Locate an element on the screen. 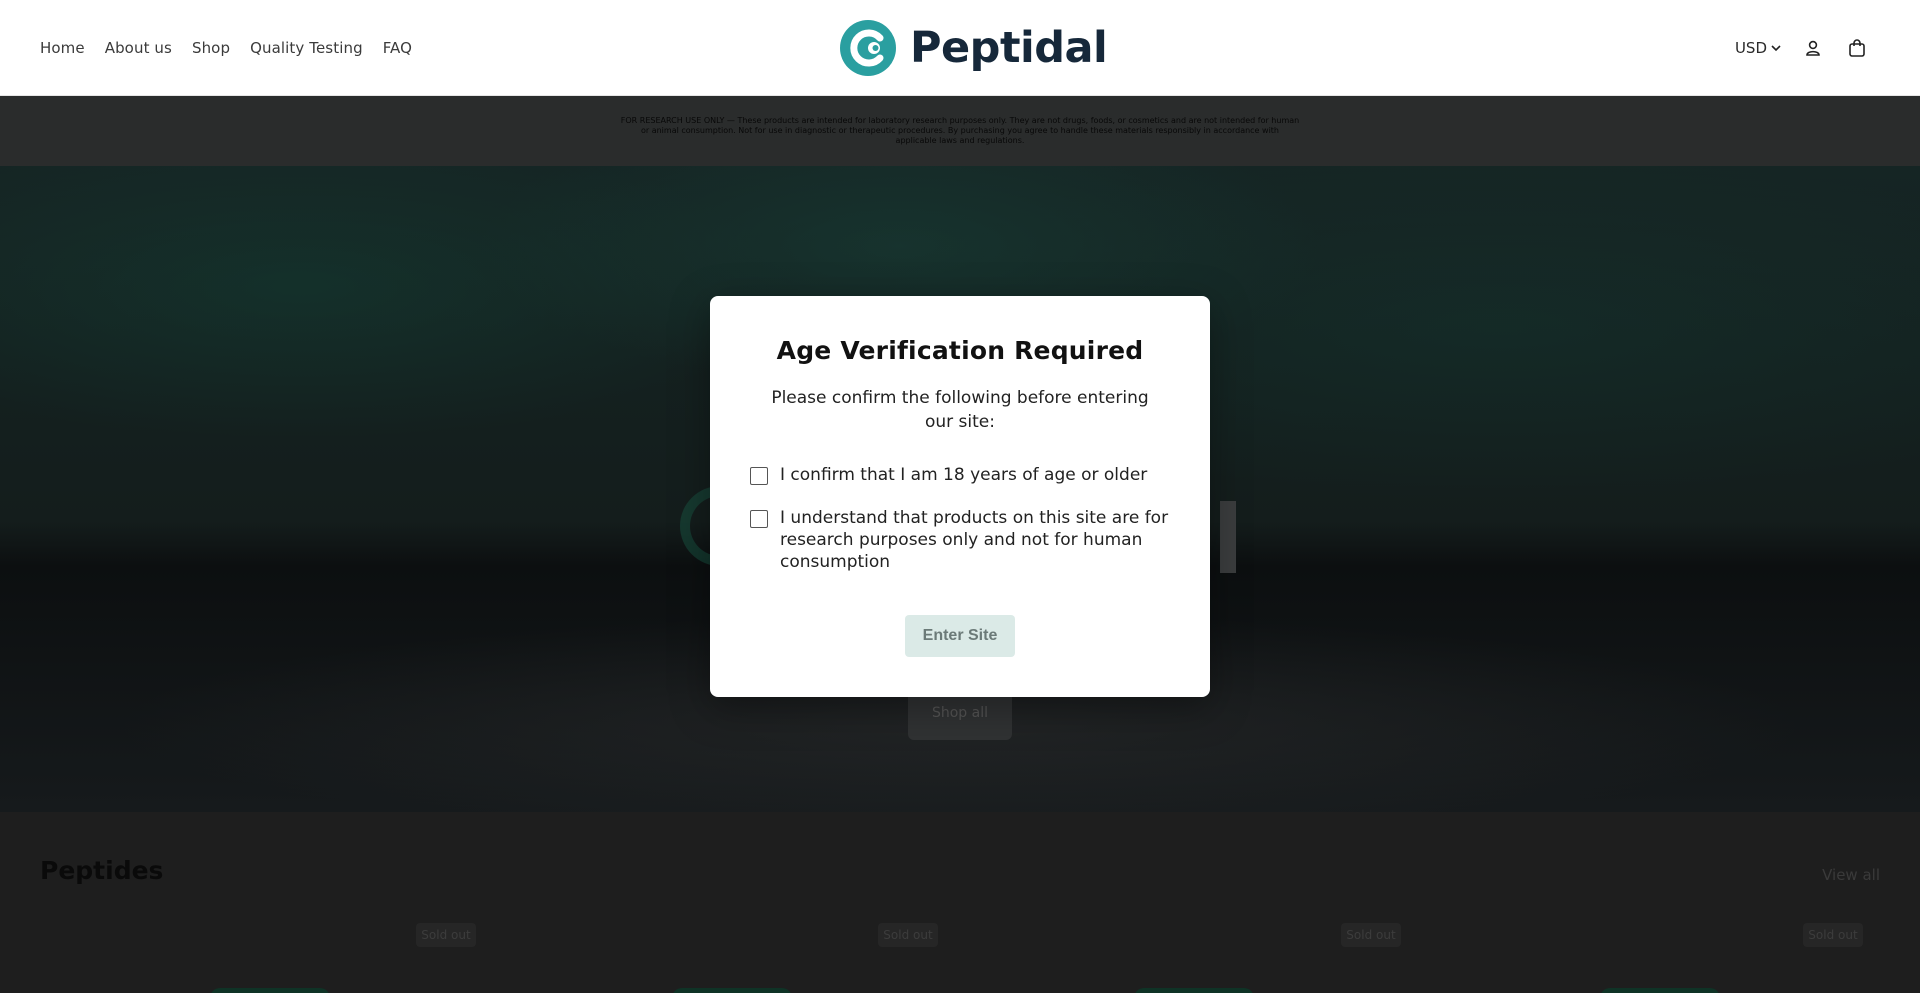  research-confirm-checkbox is located at coordinates (759, 519).